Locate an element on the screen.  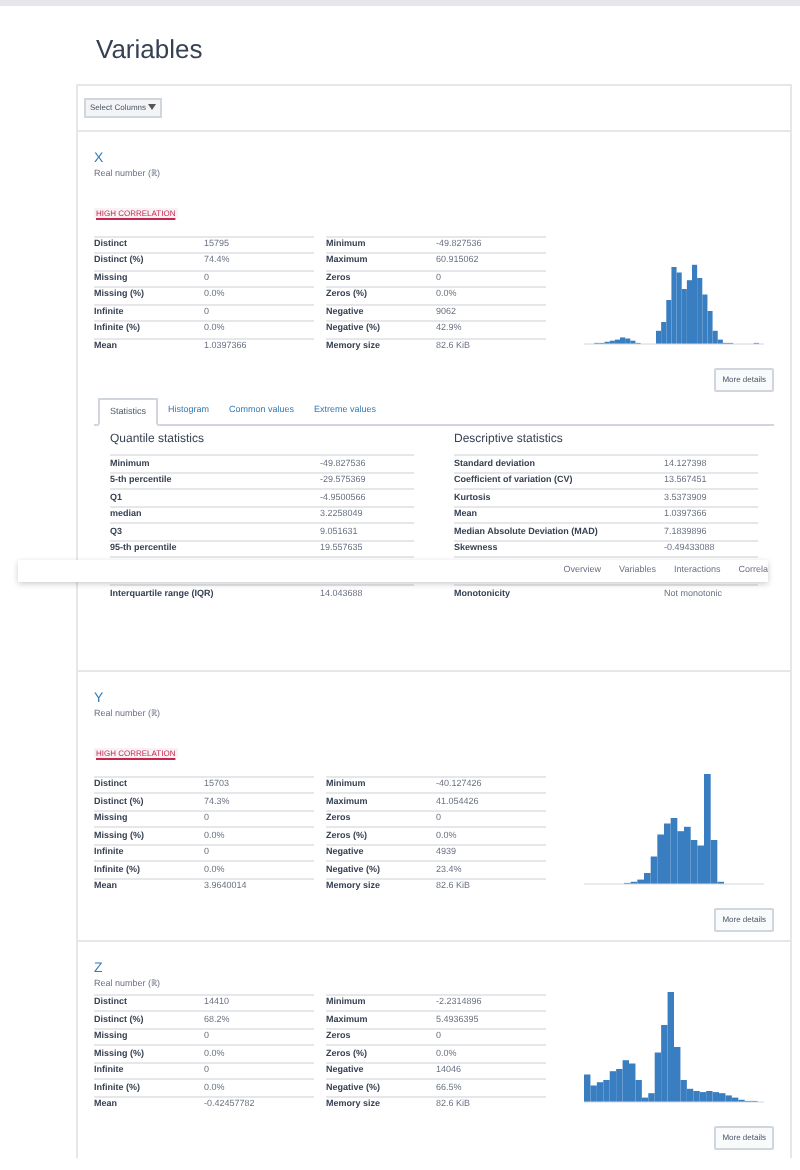
page-title: Variables is located at coordinates (148, 50).